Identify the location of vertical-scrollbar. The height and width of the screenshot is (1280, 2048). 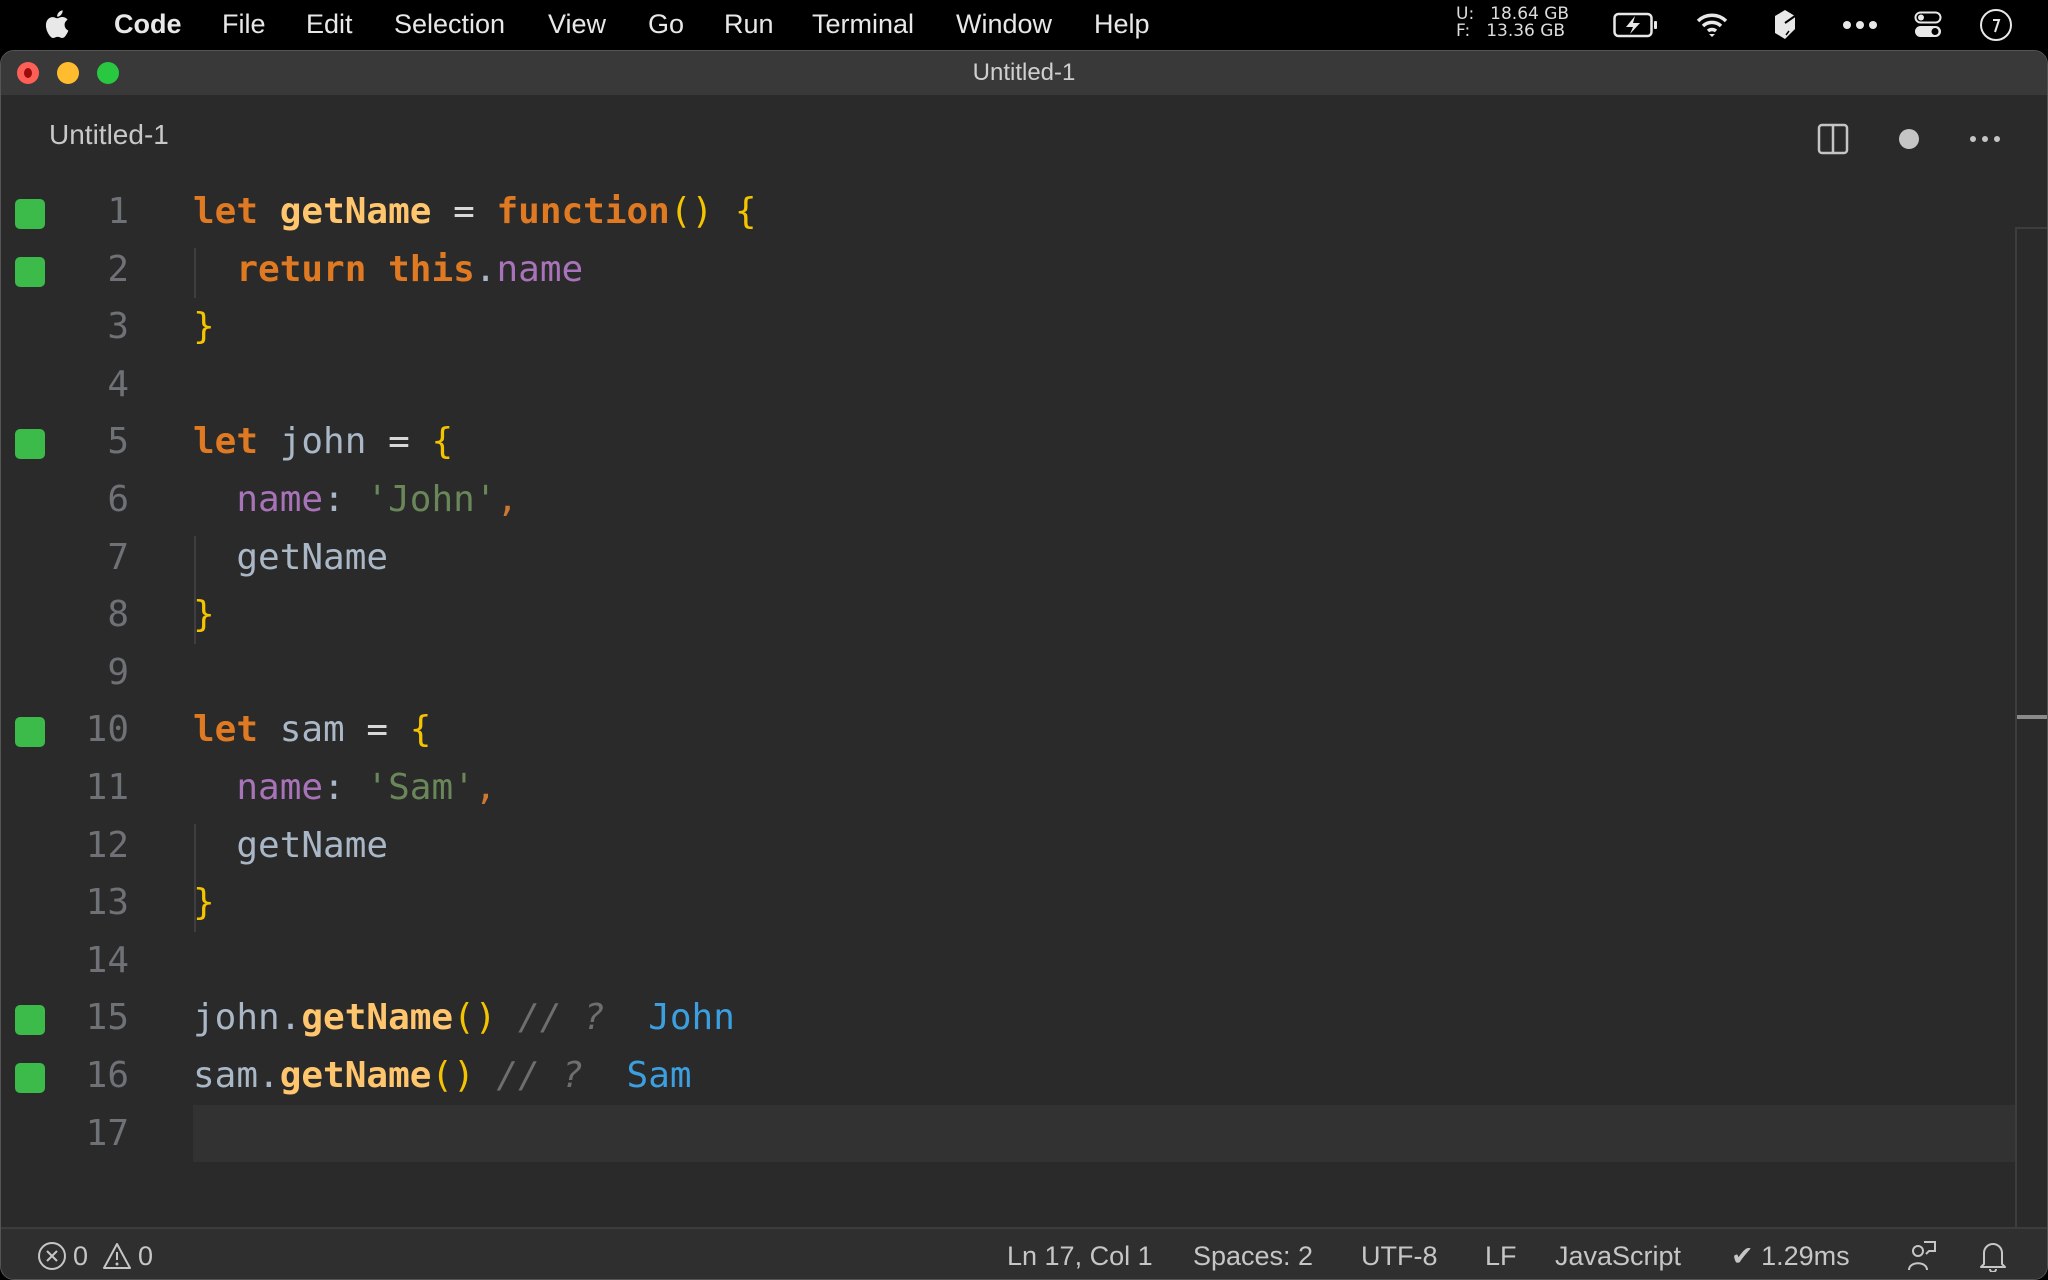
(2016, 753).